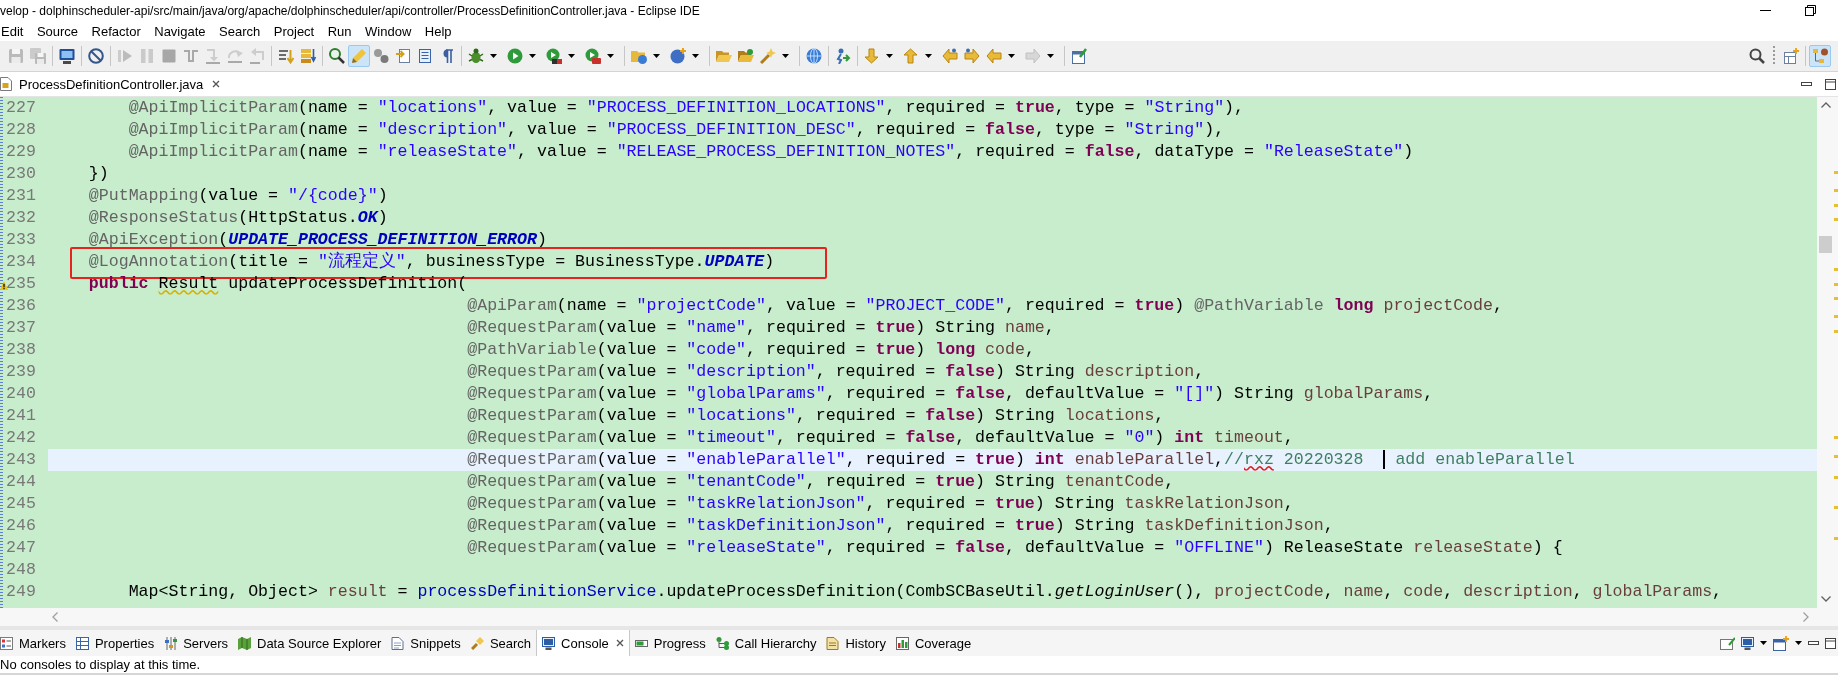  What do you see at coordinates (240, 31) in the screenshot?
I see `menu-item: Search` at bounding box center [240, 31].